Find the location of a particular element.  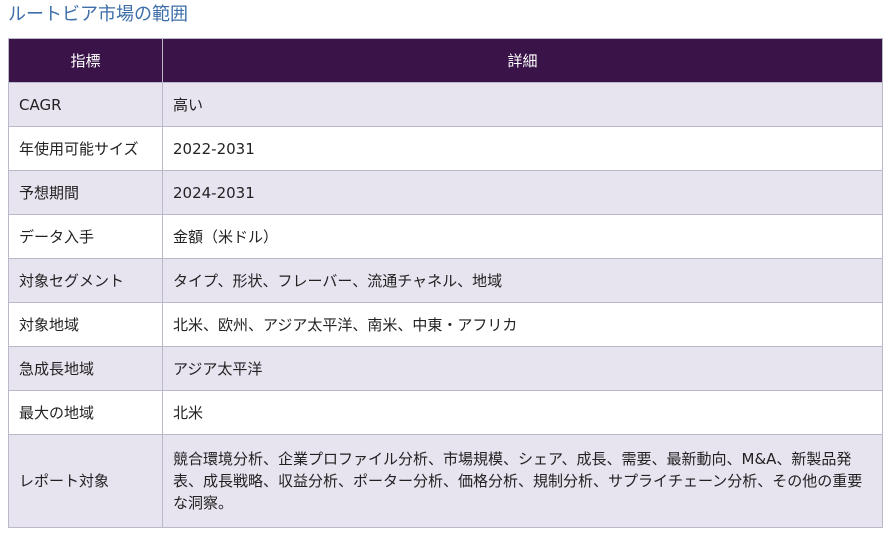

table-row: 急成長地域 アジア太平洋 is located at coordinates (445, 368).